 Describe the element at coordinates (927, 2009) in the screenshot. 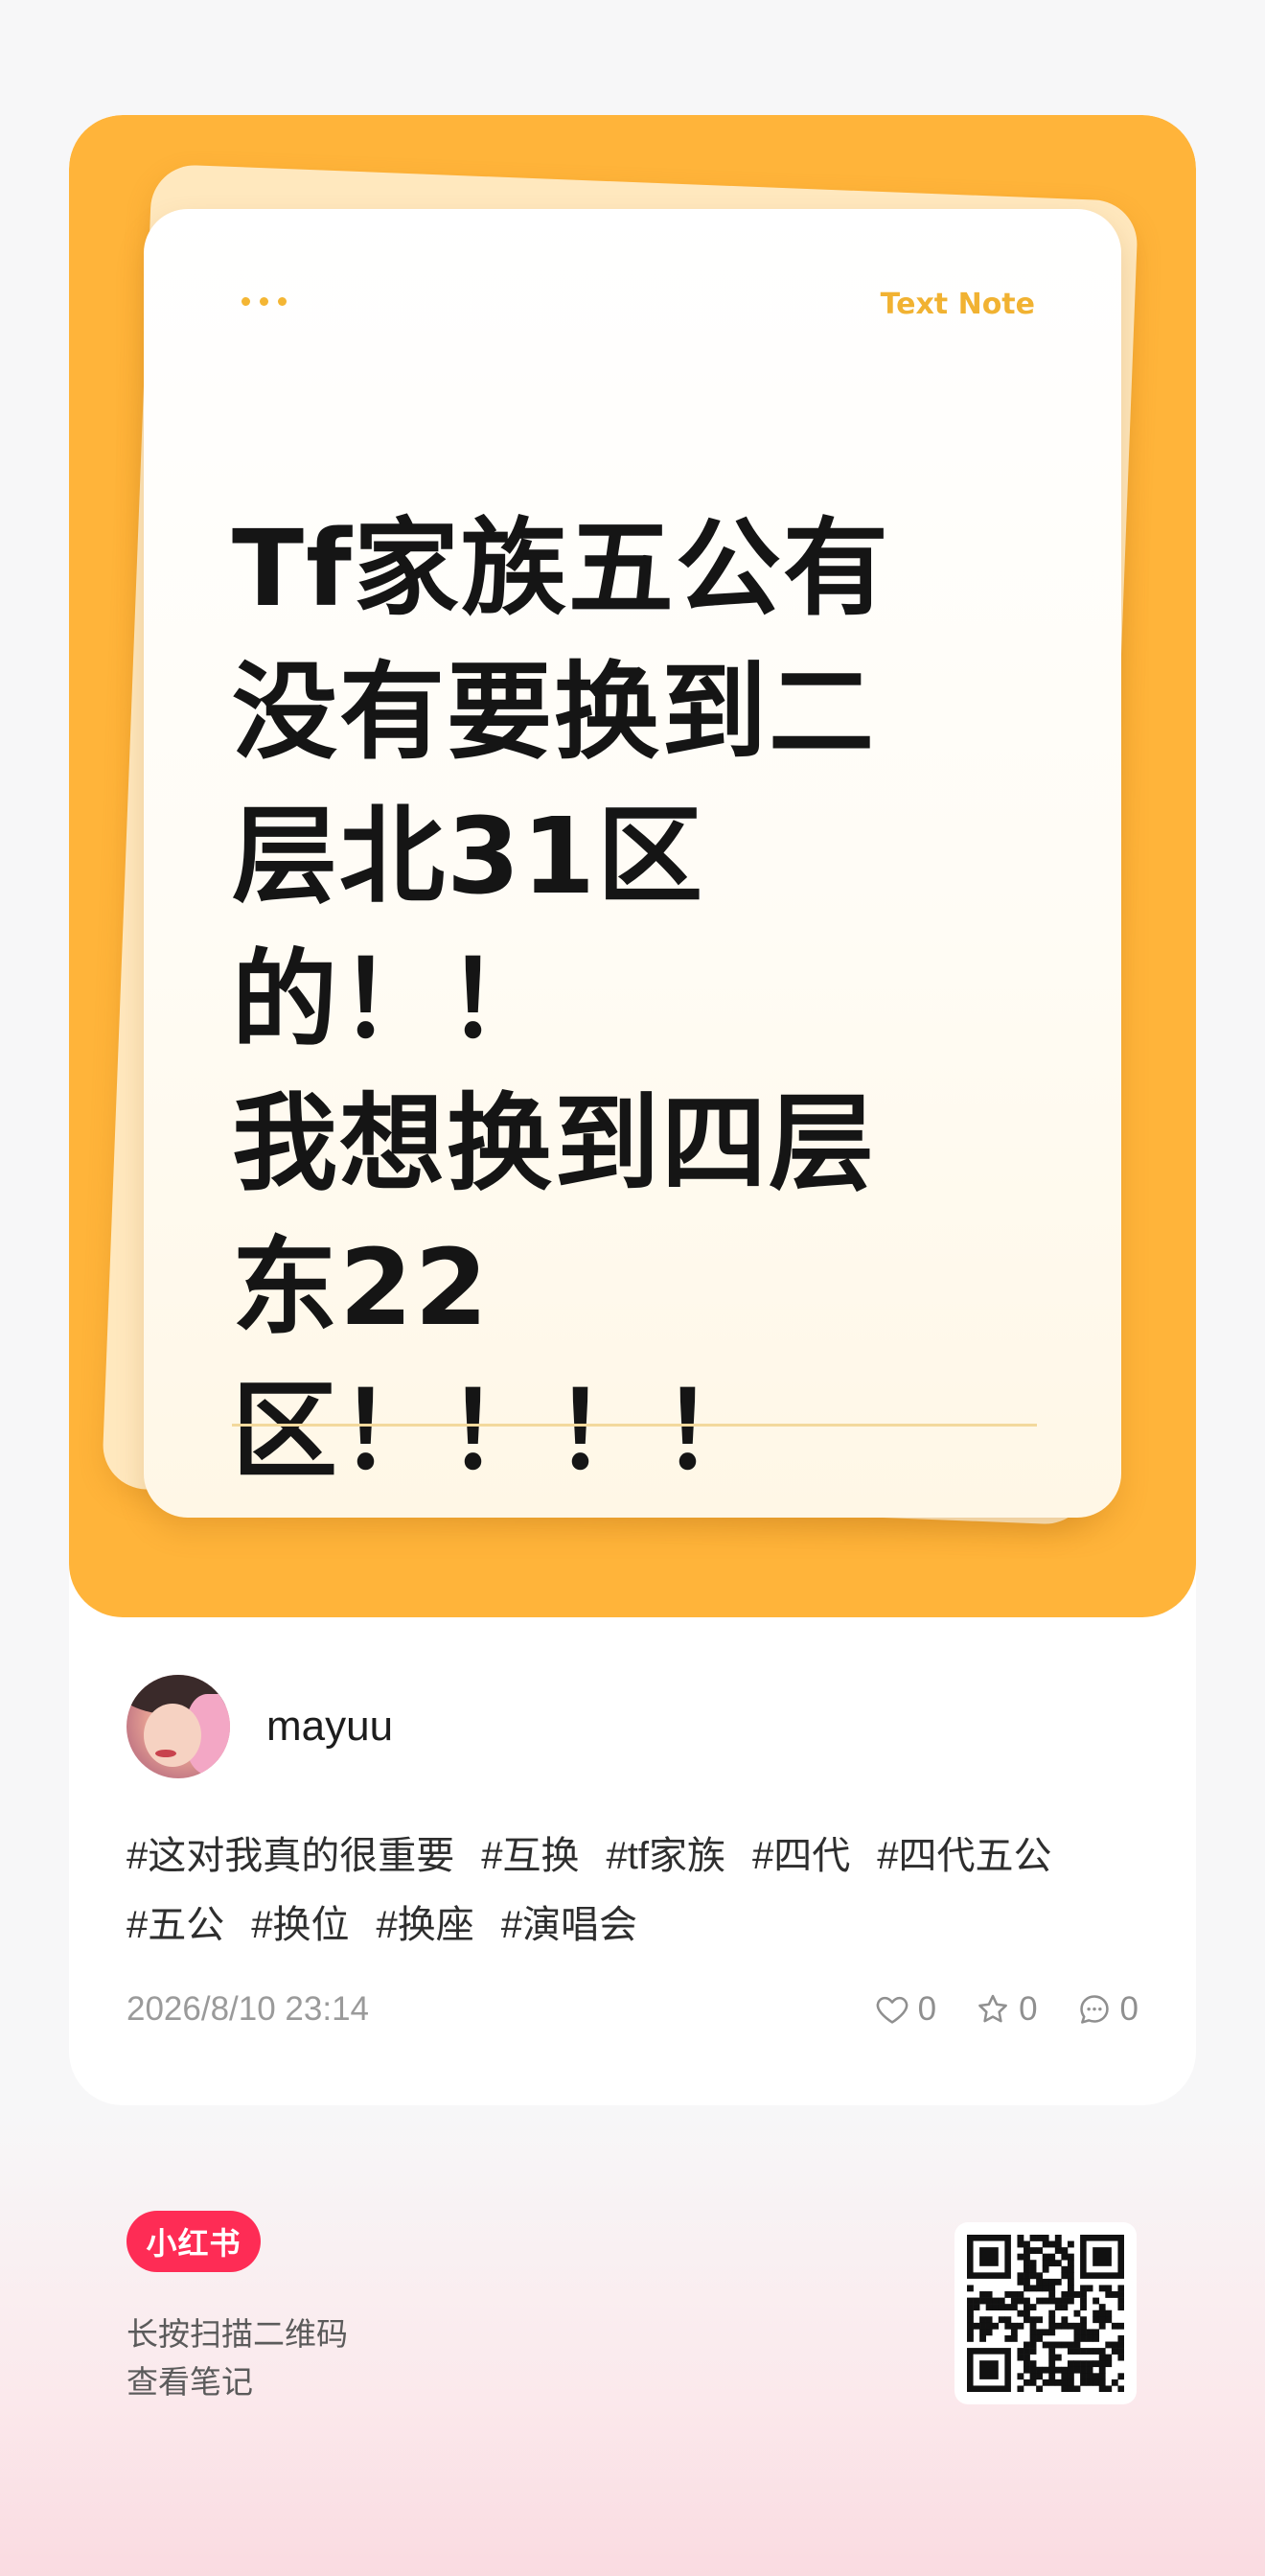

I see `like-count: 0` at that location.